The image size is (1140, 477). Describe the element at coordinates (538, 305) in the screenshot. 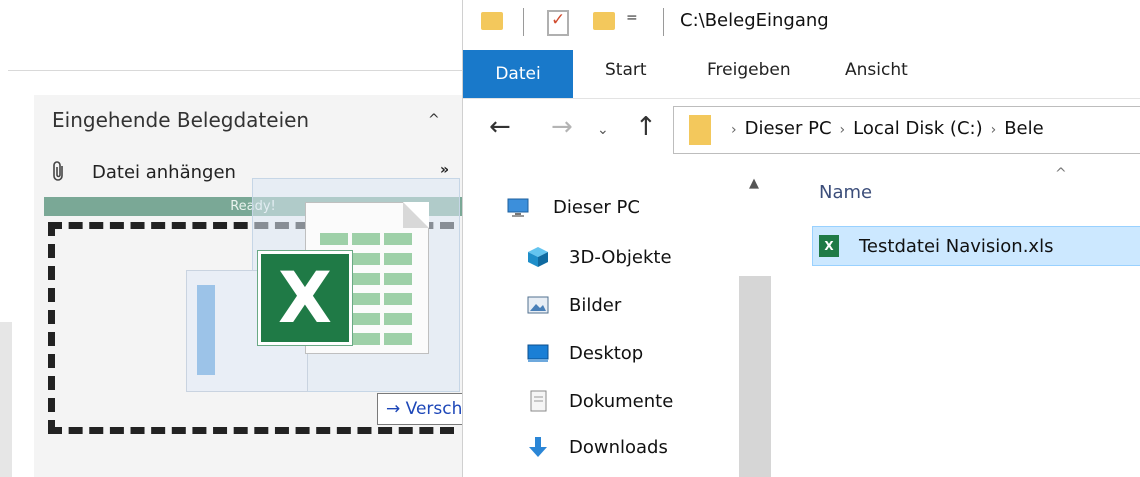

I see `pictures-icon` at that location.